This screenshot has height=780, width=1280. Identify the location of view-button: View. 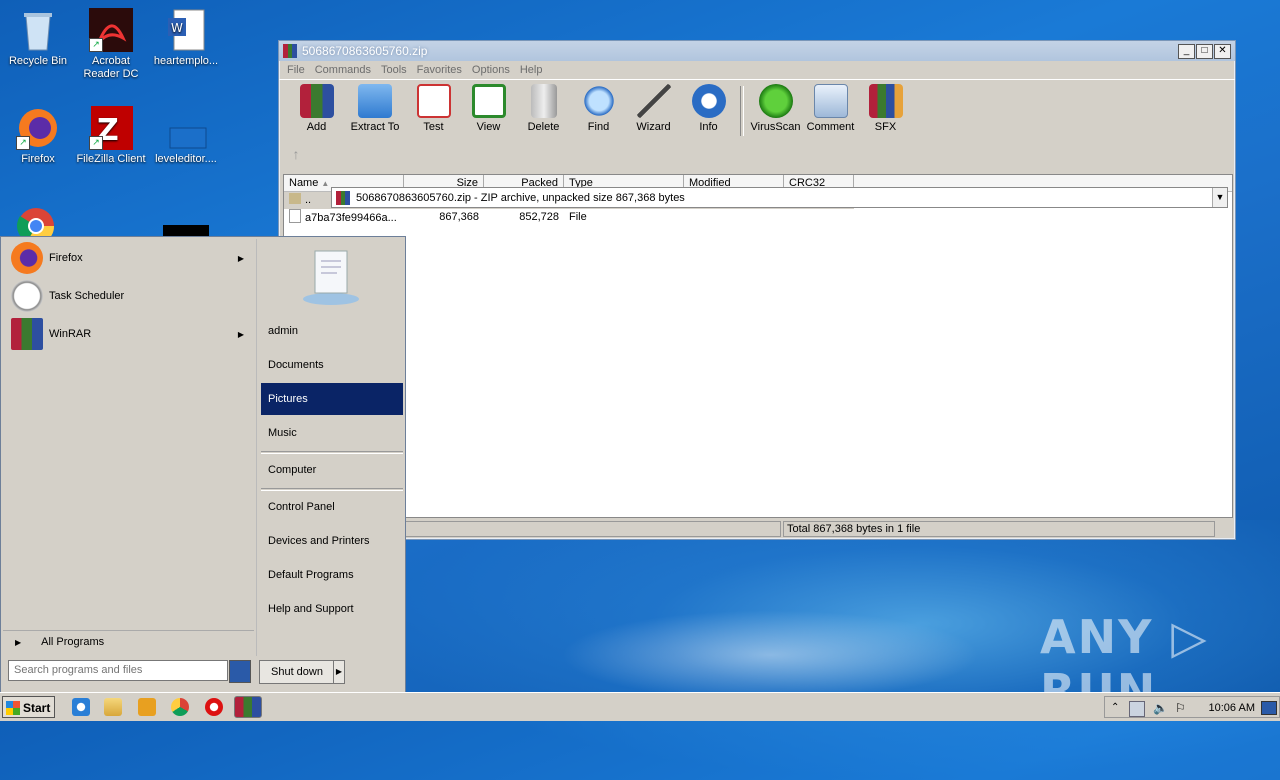
(488, 106).